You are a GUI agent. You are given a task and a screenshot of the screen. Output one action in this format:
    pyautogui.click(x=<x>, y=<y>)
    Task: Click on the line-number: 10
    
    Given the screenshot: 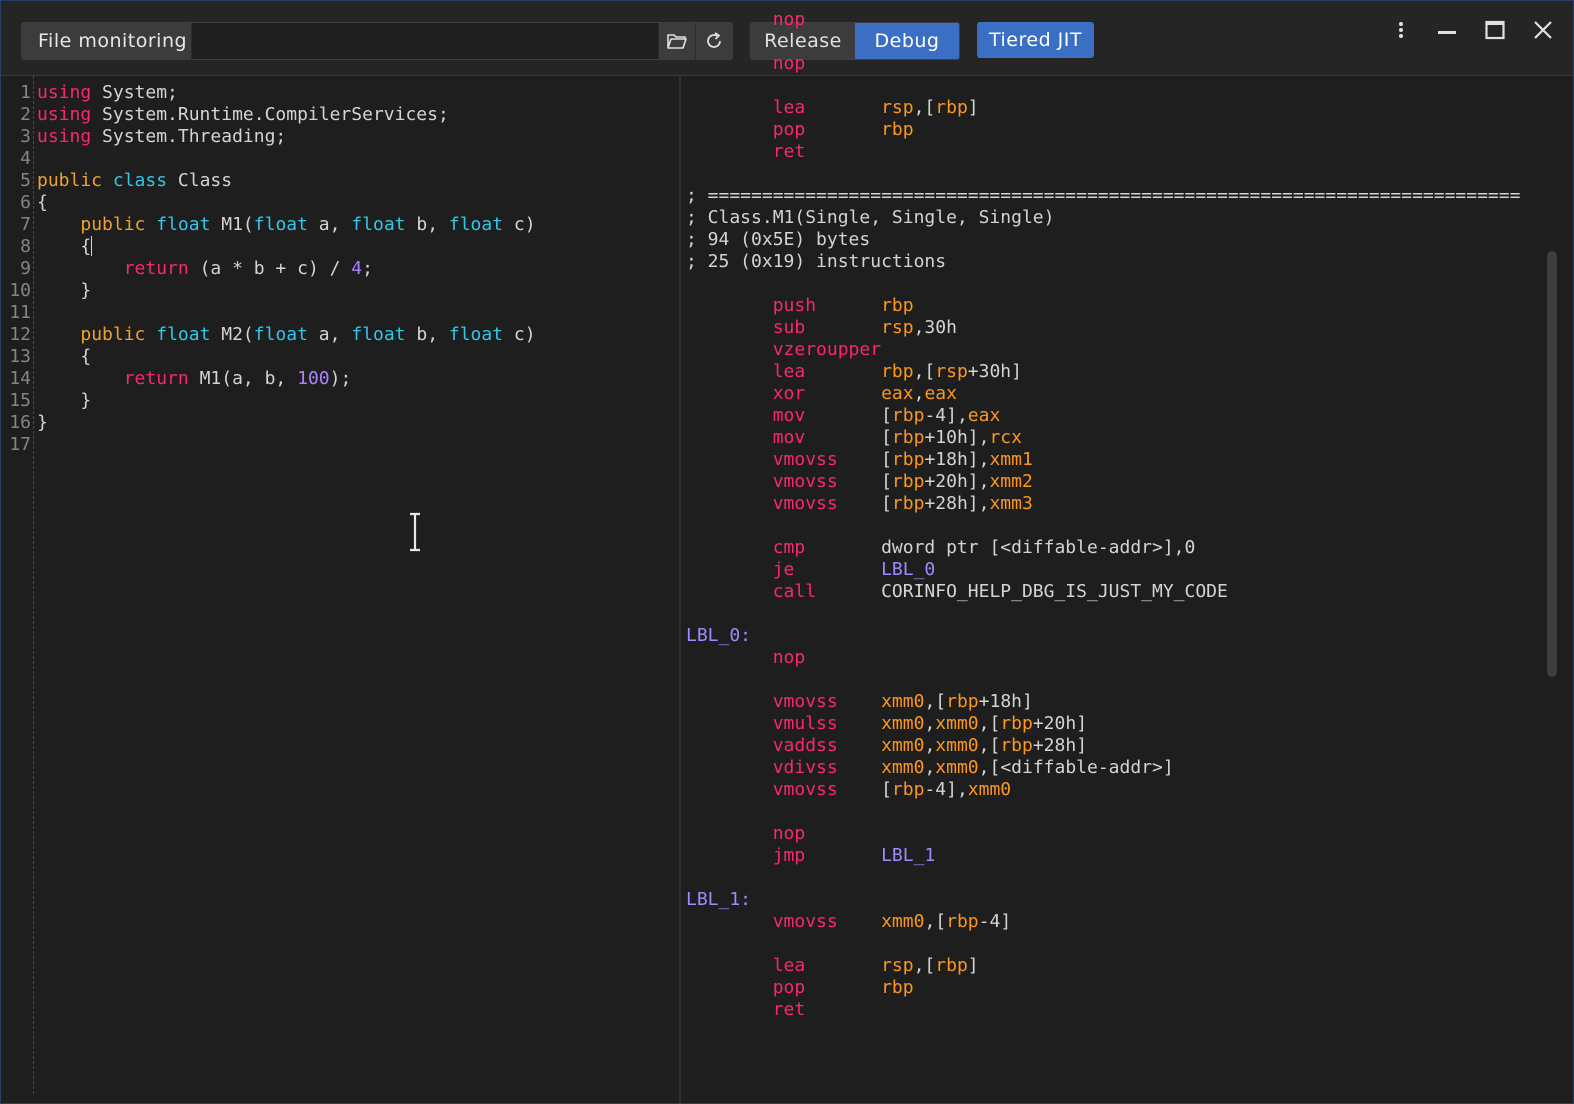 What is the action you would take?
    pyautogui.click(x=20, y=290)
    